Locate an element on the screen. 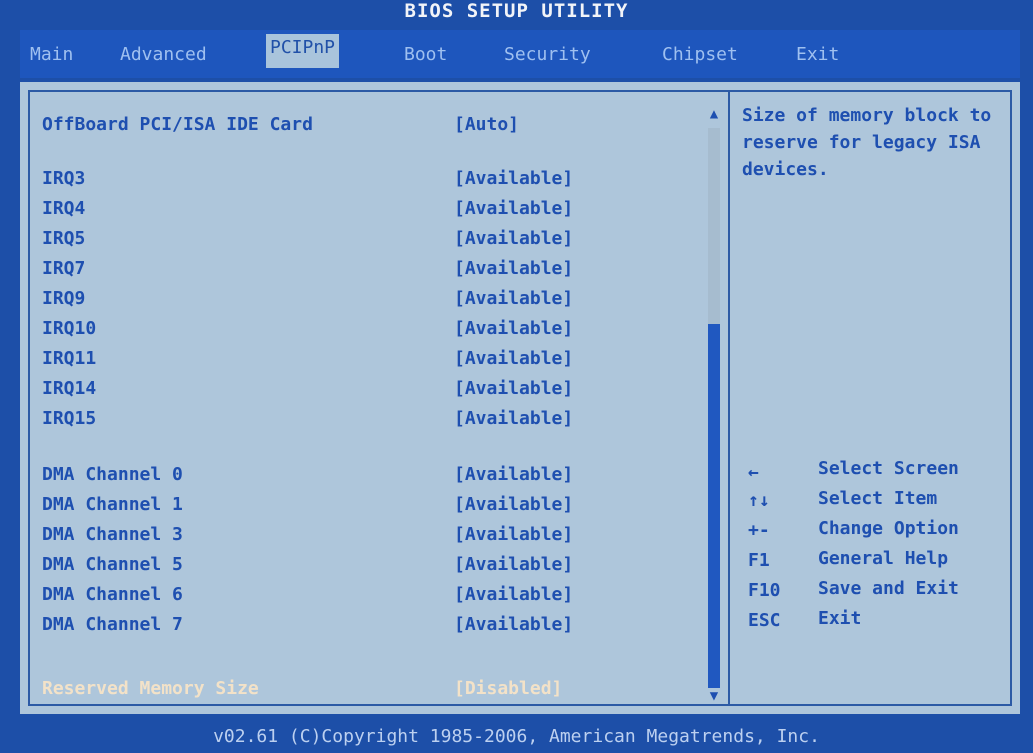 This screenshot has width=1033, height=753. key-desc-select-screen: Select Screen is located at coordinates (888, 468).